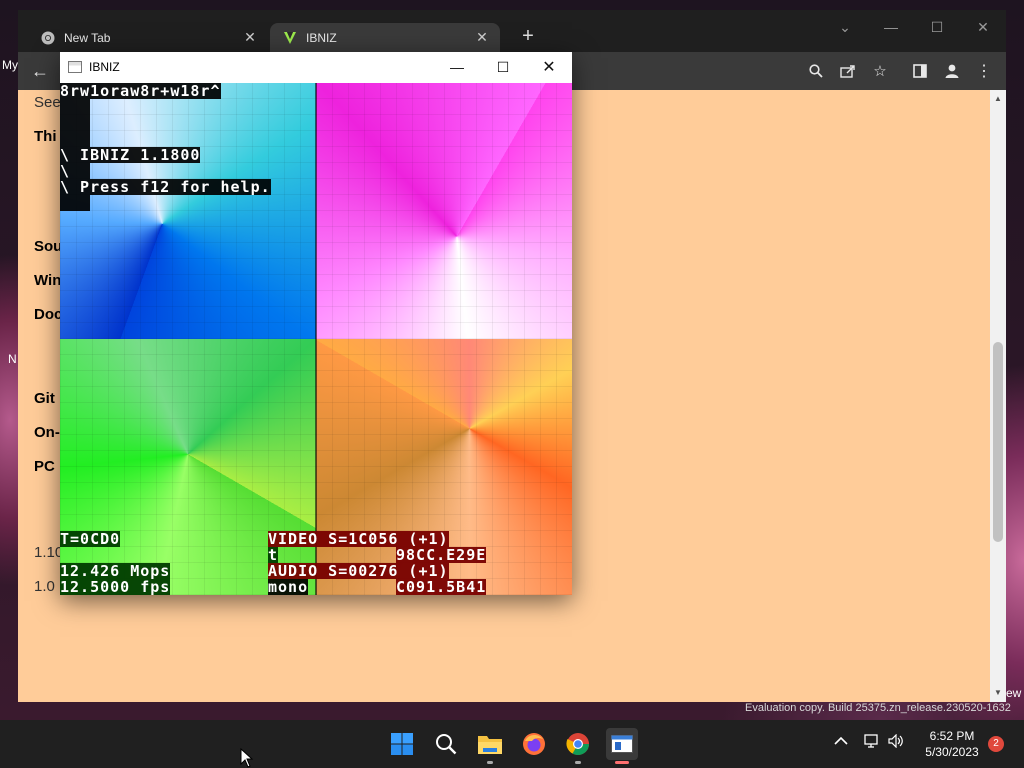  Describe the element at coordinates (130, 155) in the screenshot. I see `banner-version: \ IBNIZ 1.1800` at that location.